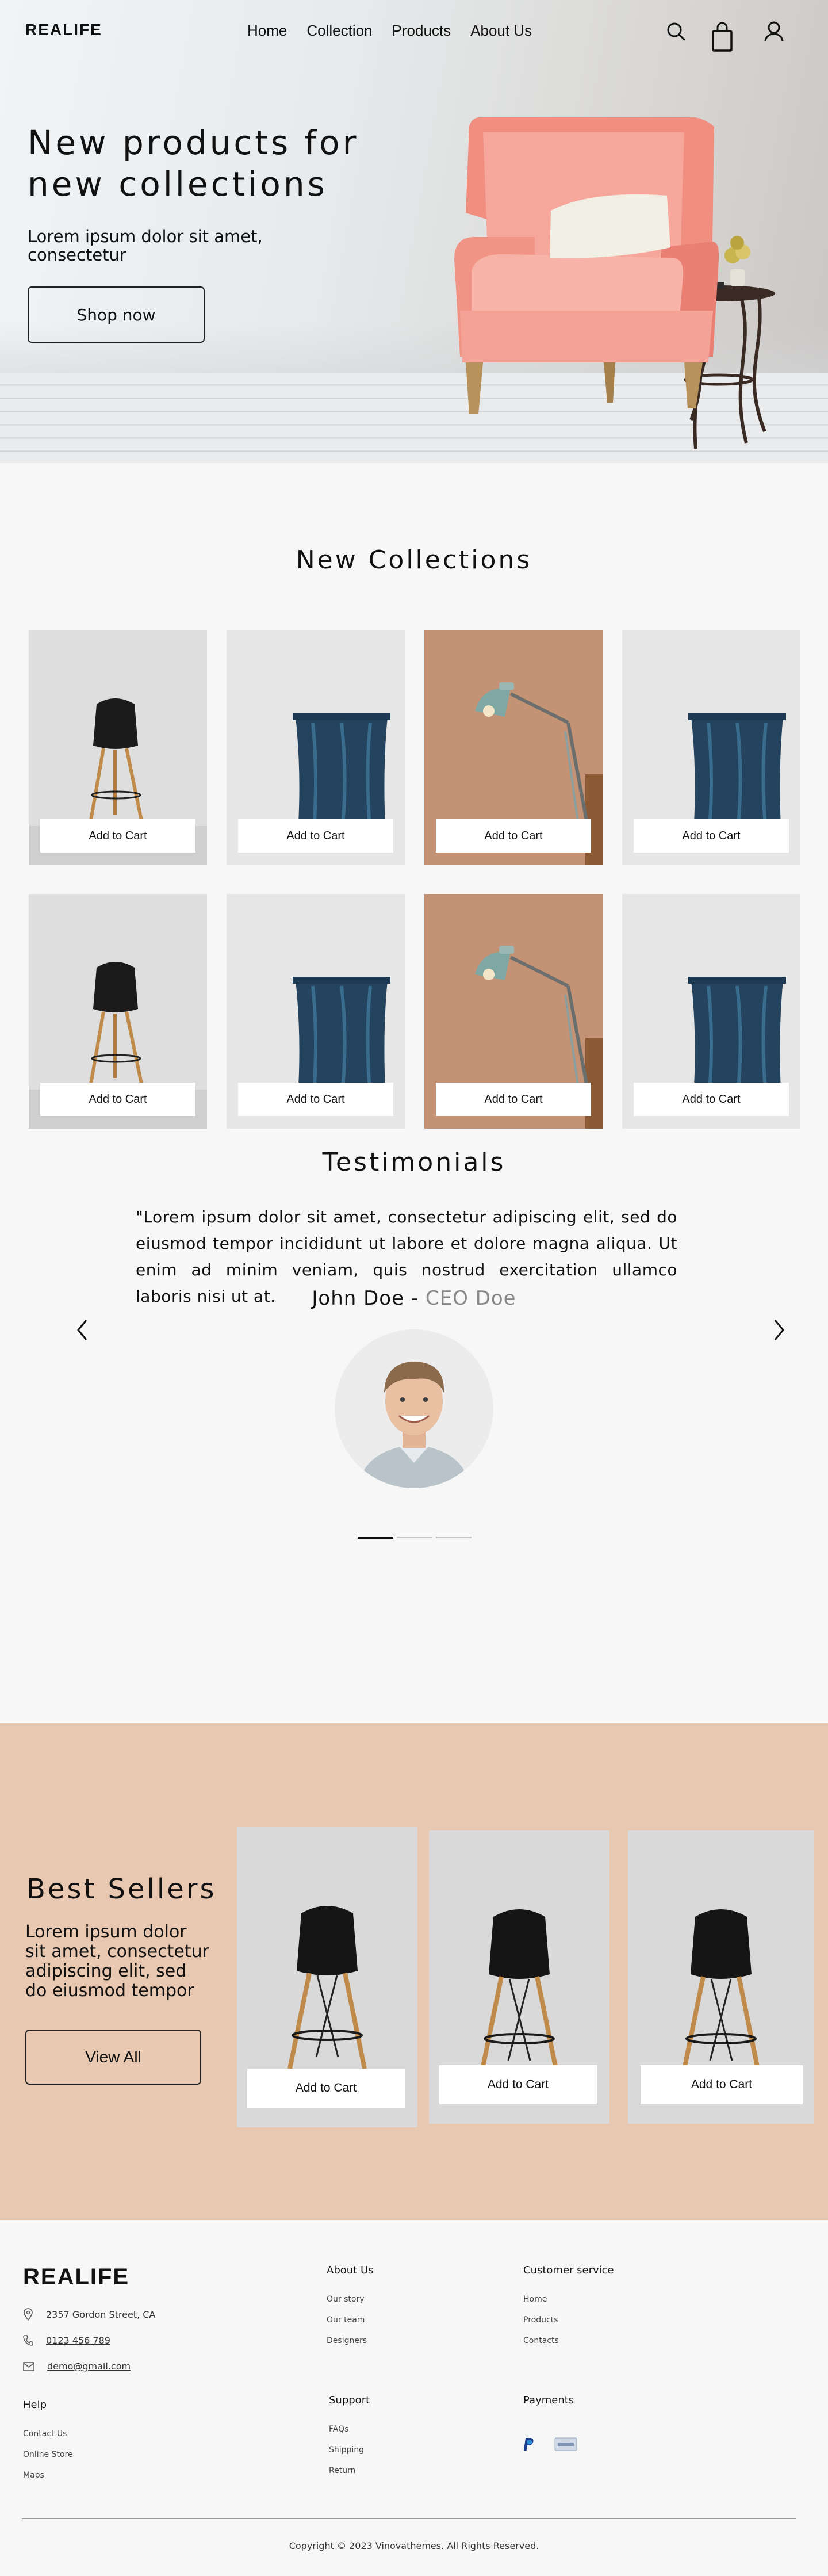  Describe the element at coordinates (565, 2444) in the screenshot. I see `credit-card-icon` at that location.